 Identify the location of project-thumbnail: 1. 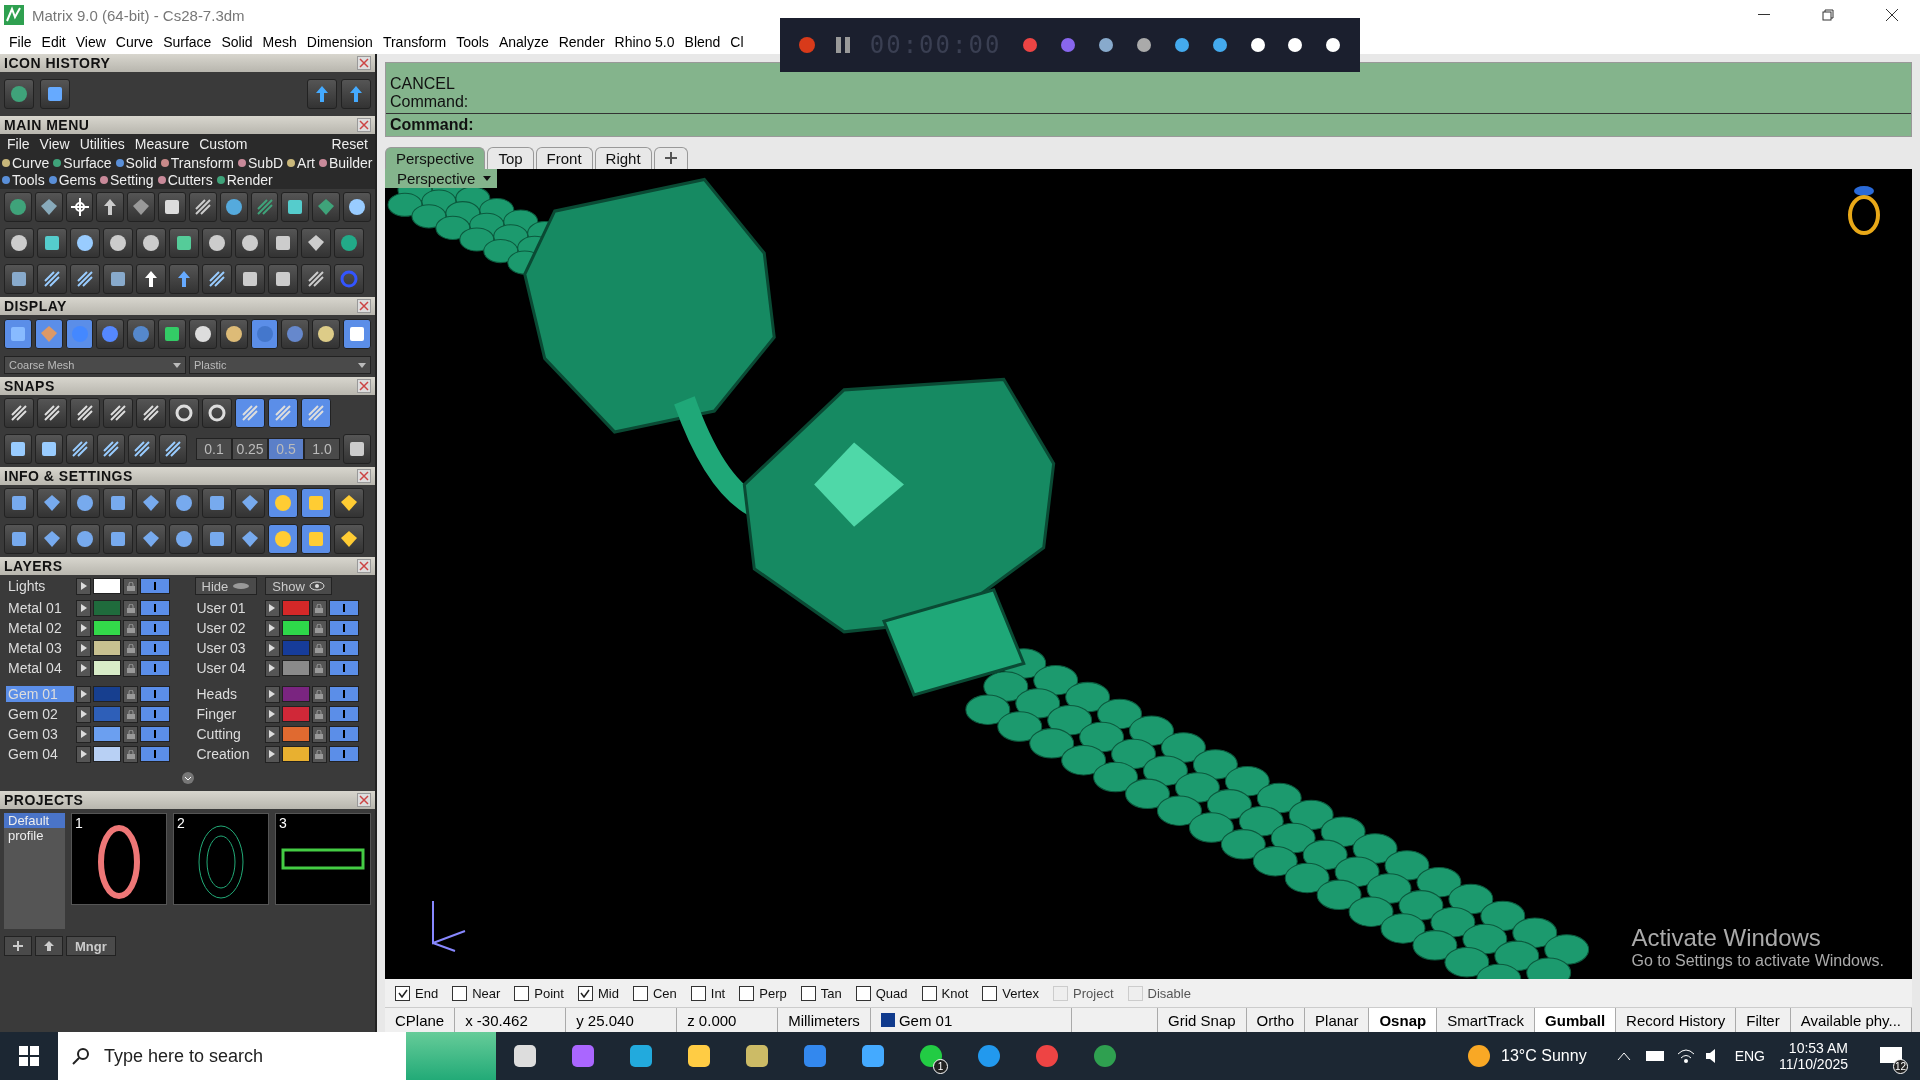
(119, 859).